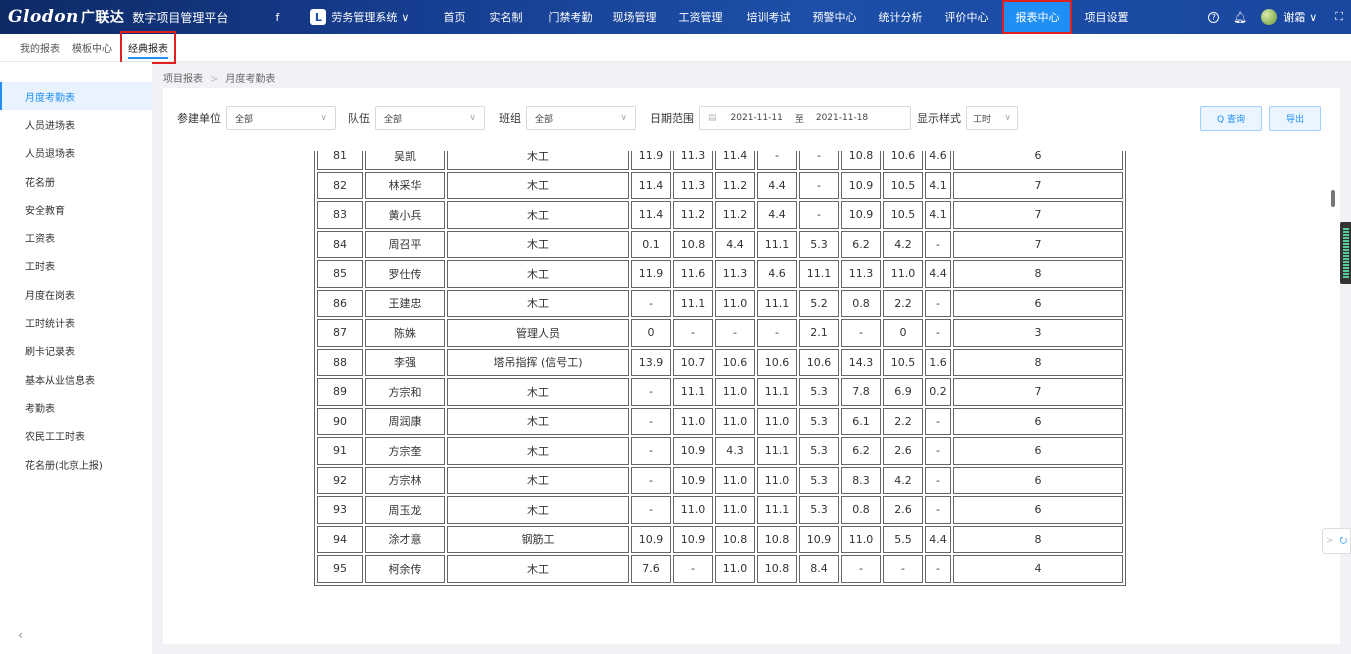 The height and width of the screenshot is (654, 1351). What do you see at coordinates (340, 244) in the screenshot?
I see `cell-row-number: 84` at bounding box center [340, 244].